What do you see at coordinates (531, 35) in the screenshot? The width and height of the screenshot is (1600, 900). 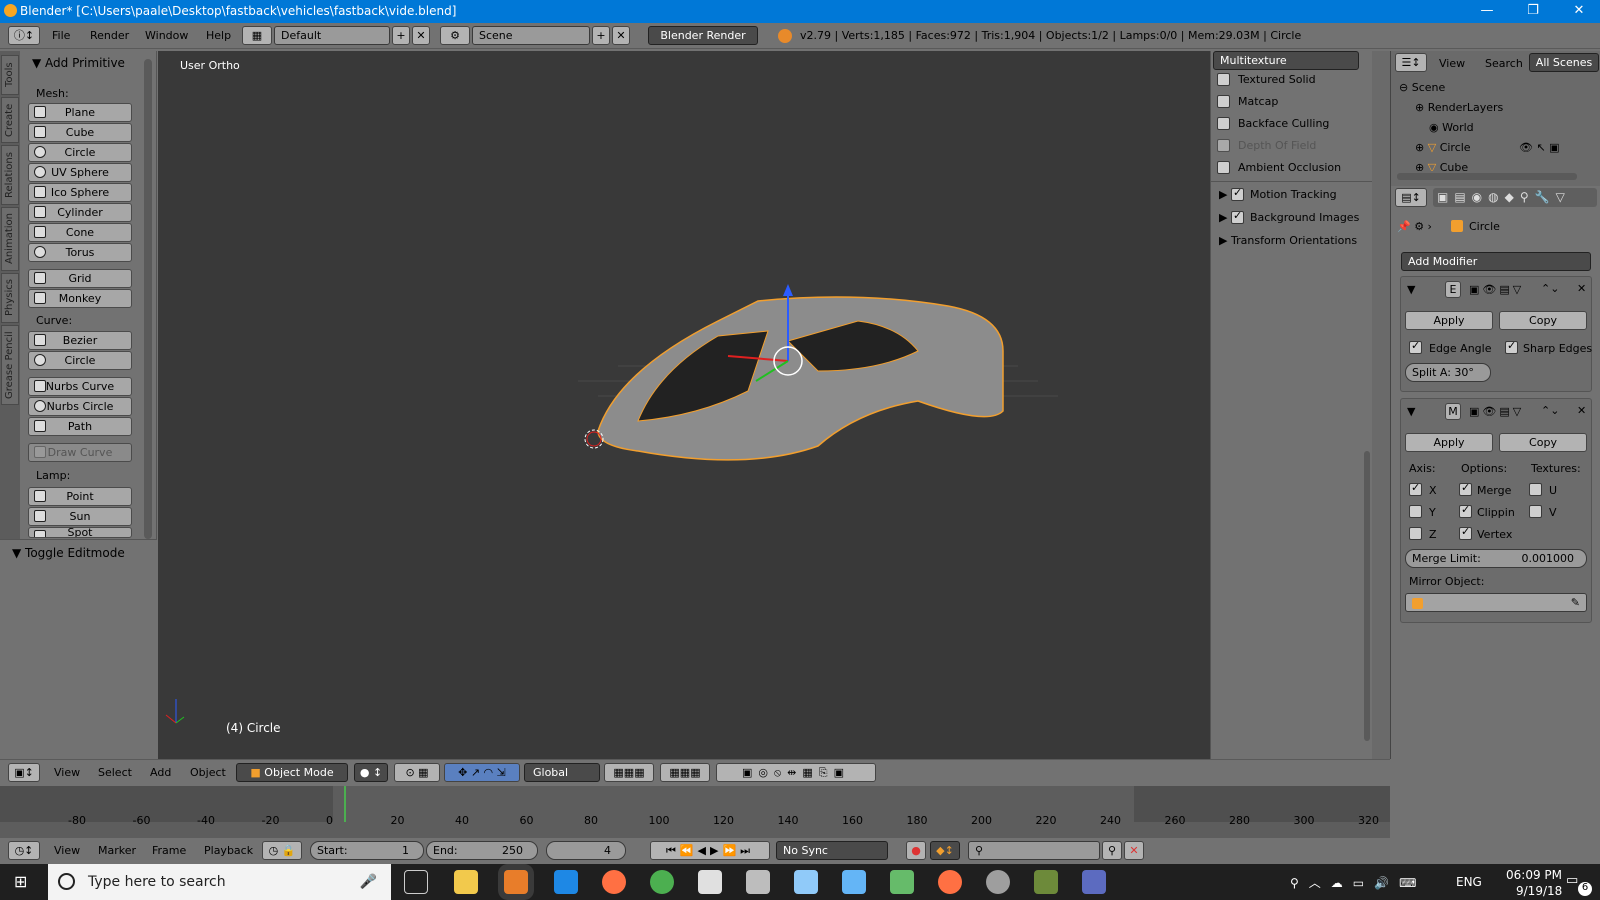 I see `scene-field: Scene` at bounding box center [531, 35].